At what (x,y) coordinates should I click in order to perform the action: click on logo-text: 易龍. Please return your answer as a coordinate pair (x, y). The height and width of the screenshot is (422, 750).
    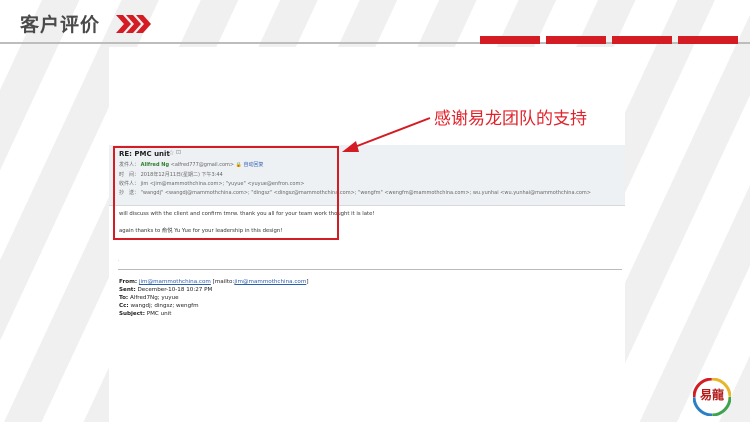
    Looking at the image, I should click on (711, 395).